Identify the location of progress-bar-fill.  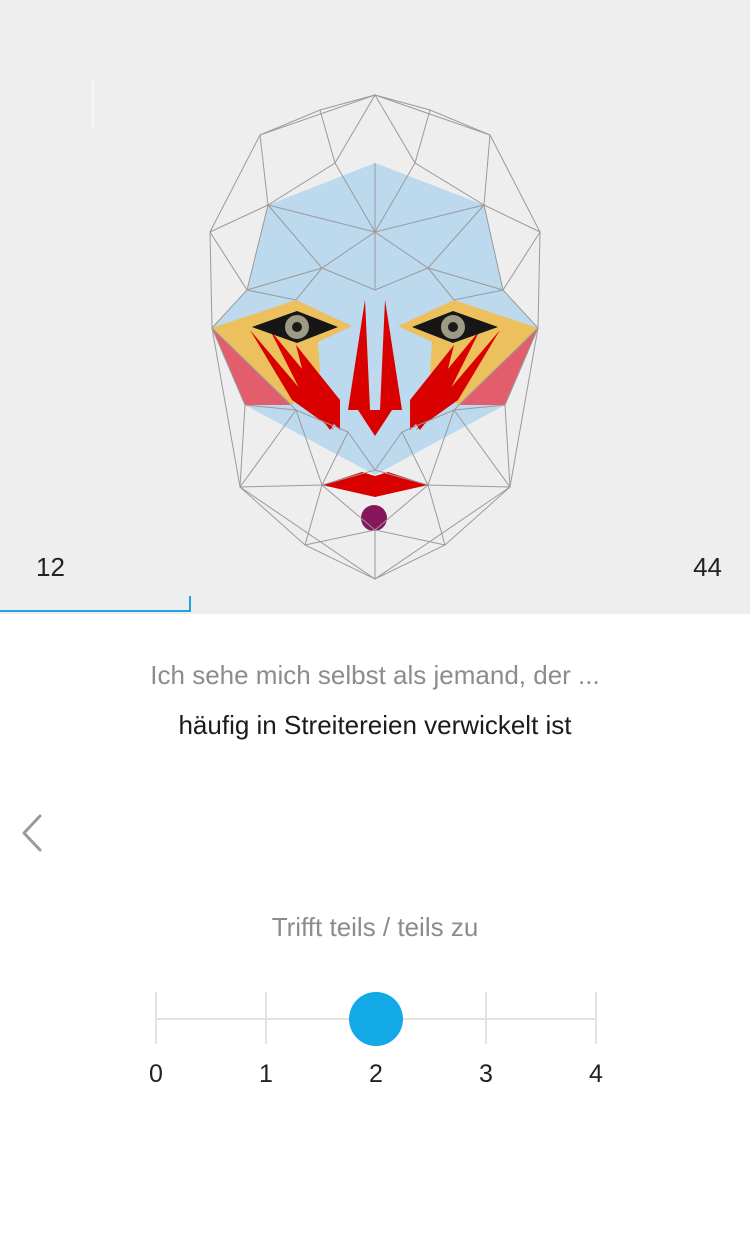
(95, 611).